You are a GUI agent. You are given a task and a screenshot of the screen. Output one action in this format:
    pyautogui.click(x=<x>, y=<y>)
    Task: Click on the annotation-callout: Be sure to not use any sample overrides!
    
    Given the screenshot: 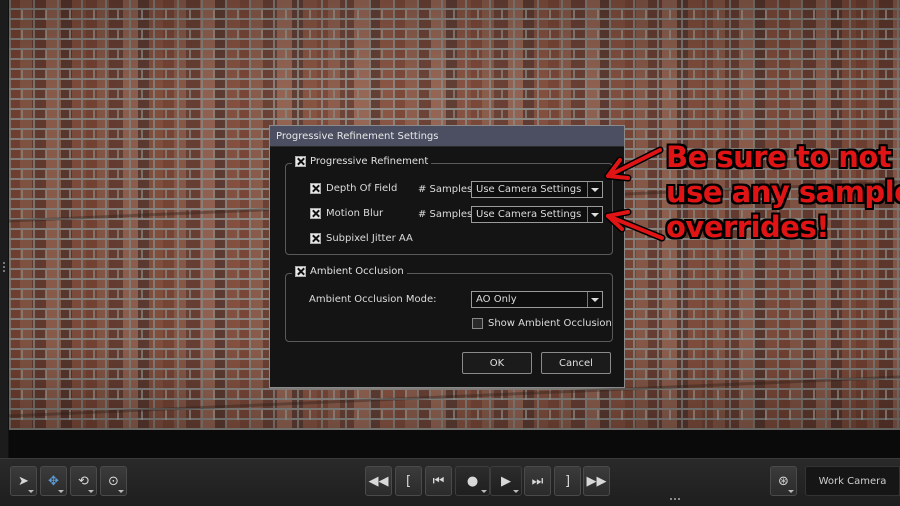 What is the action you would take?
    pyautogui.click(x=783, y=192)
    